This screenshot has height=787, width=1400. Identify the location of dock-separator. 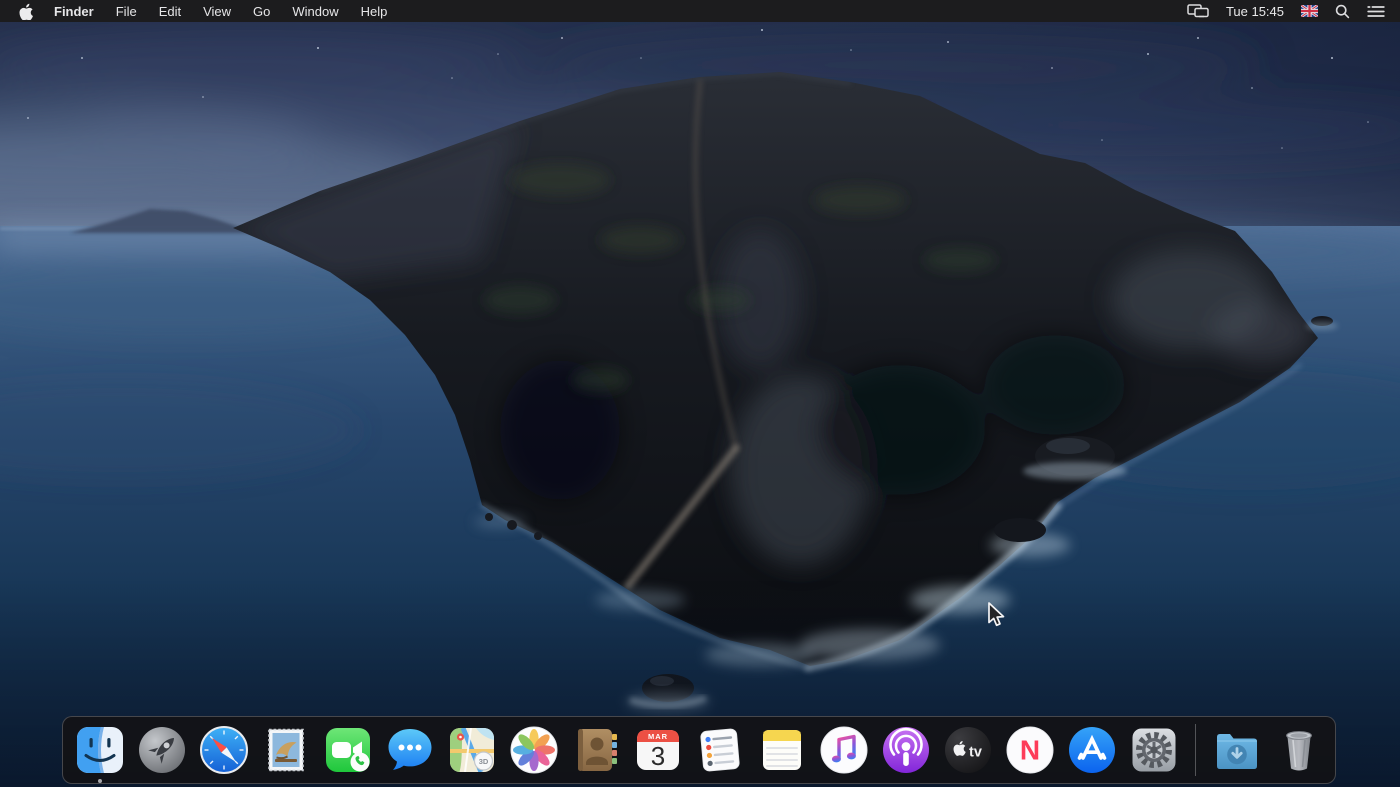
(1195, 750).